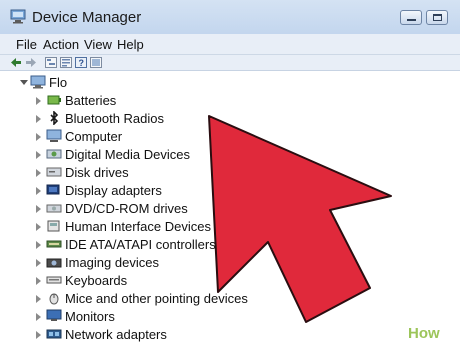 This screenshot has height=348, width=460. What do you see at coordinates (424, 333) in the screenshot?
I see `watermark-how: How` at bounding box center [424, 333].